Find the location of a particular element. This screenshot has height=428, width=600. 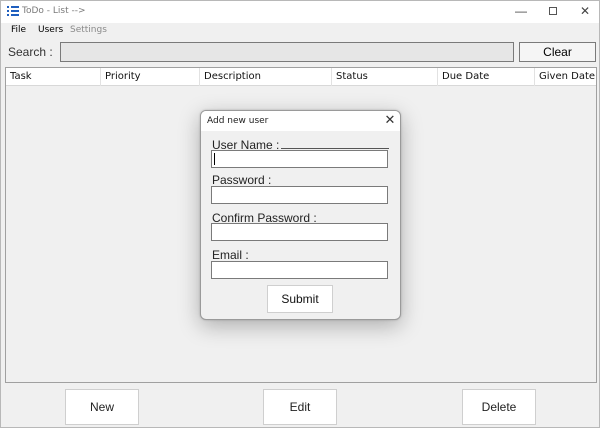

todo-list-icon is located at coordinates (13, 12).